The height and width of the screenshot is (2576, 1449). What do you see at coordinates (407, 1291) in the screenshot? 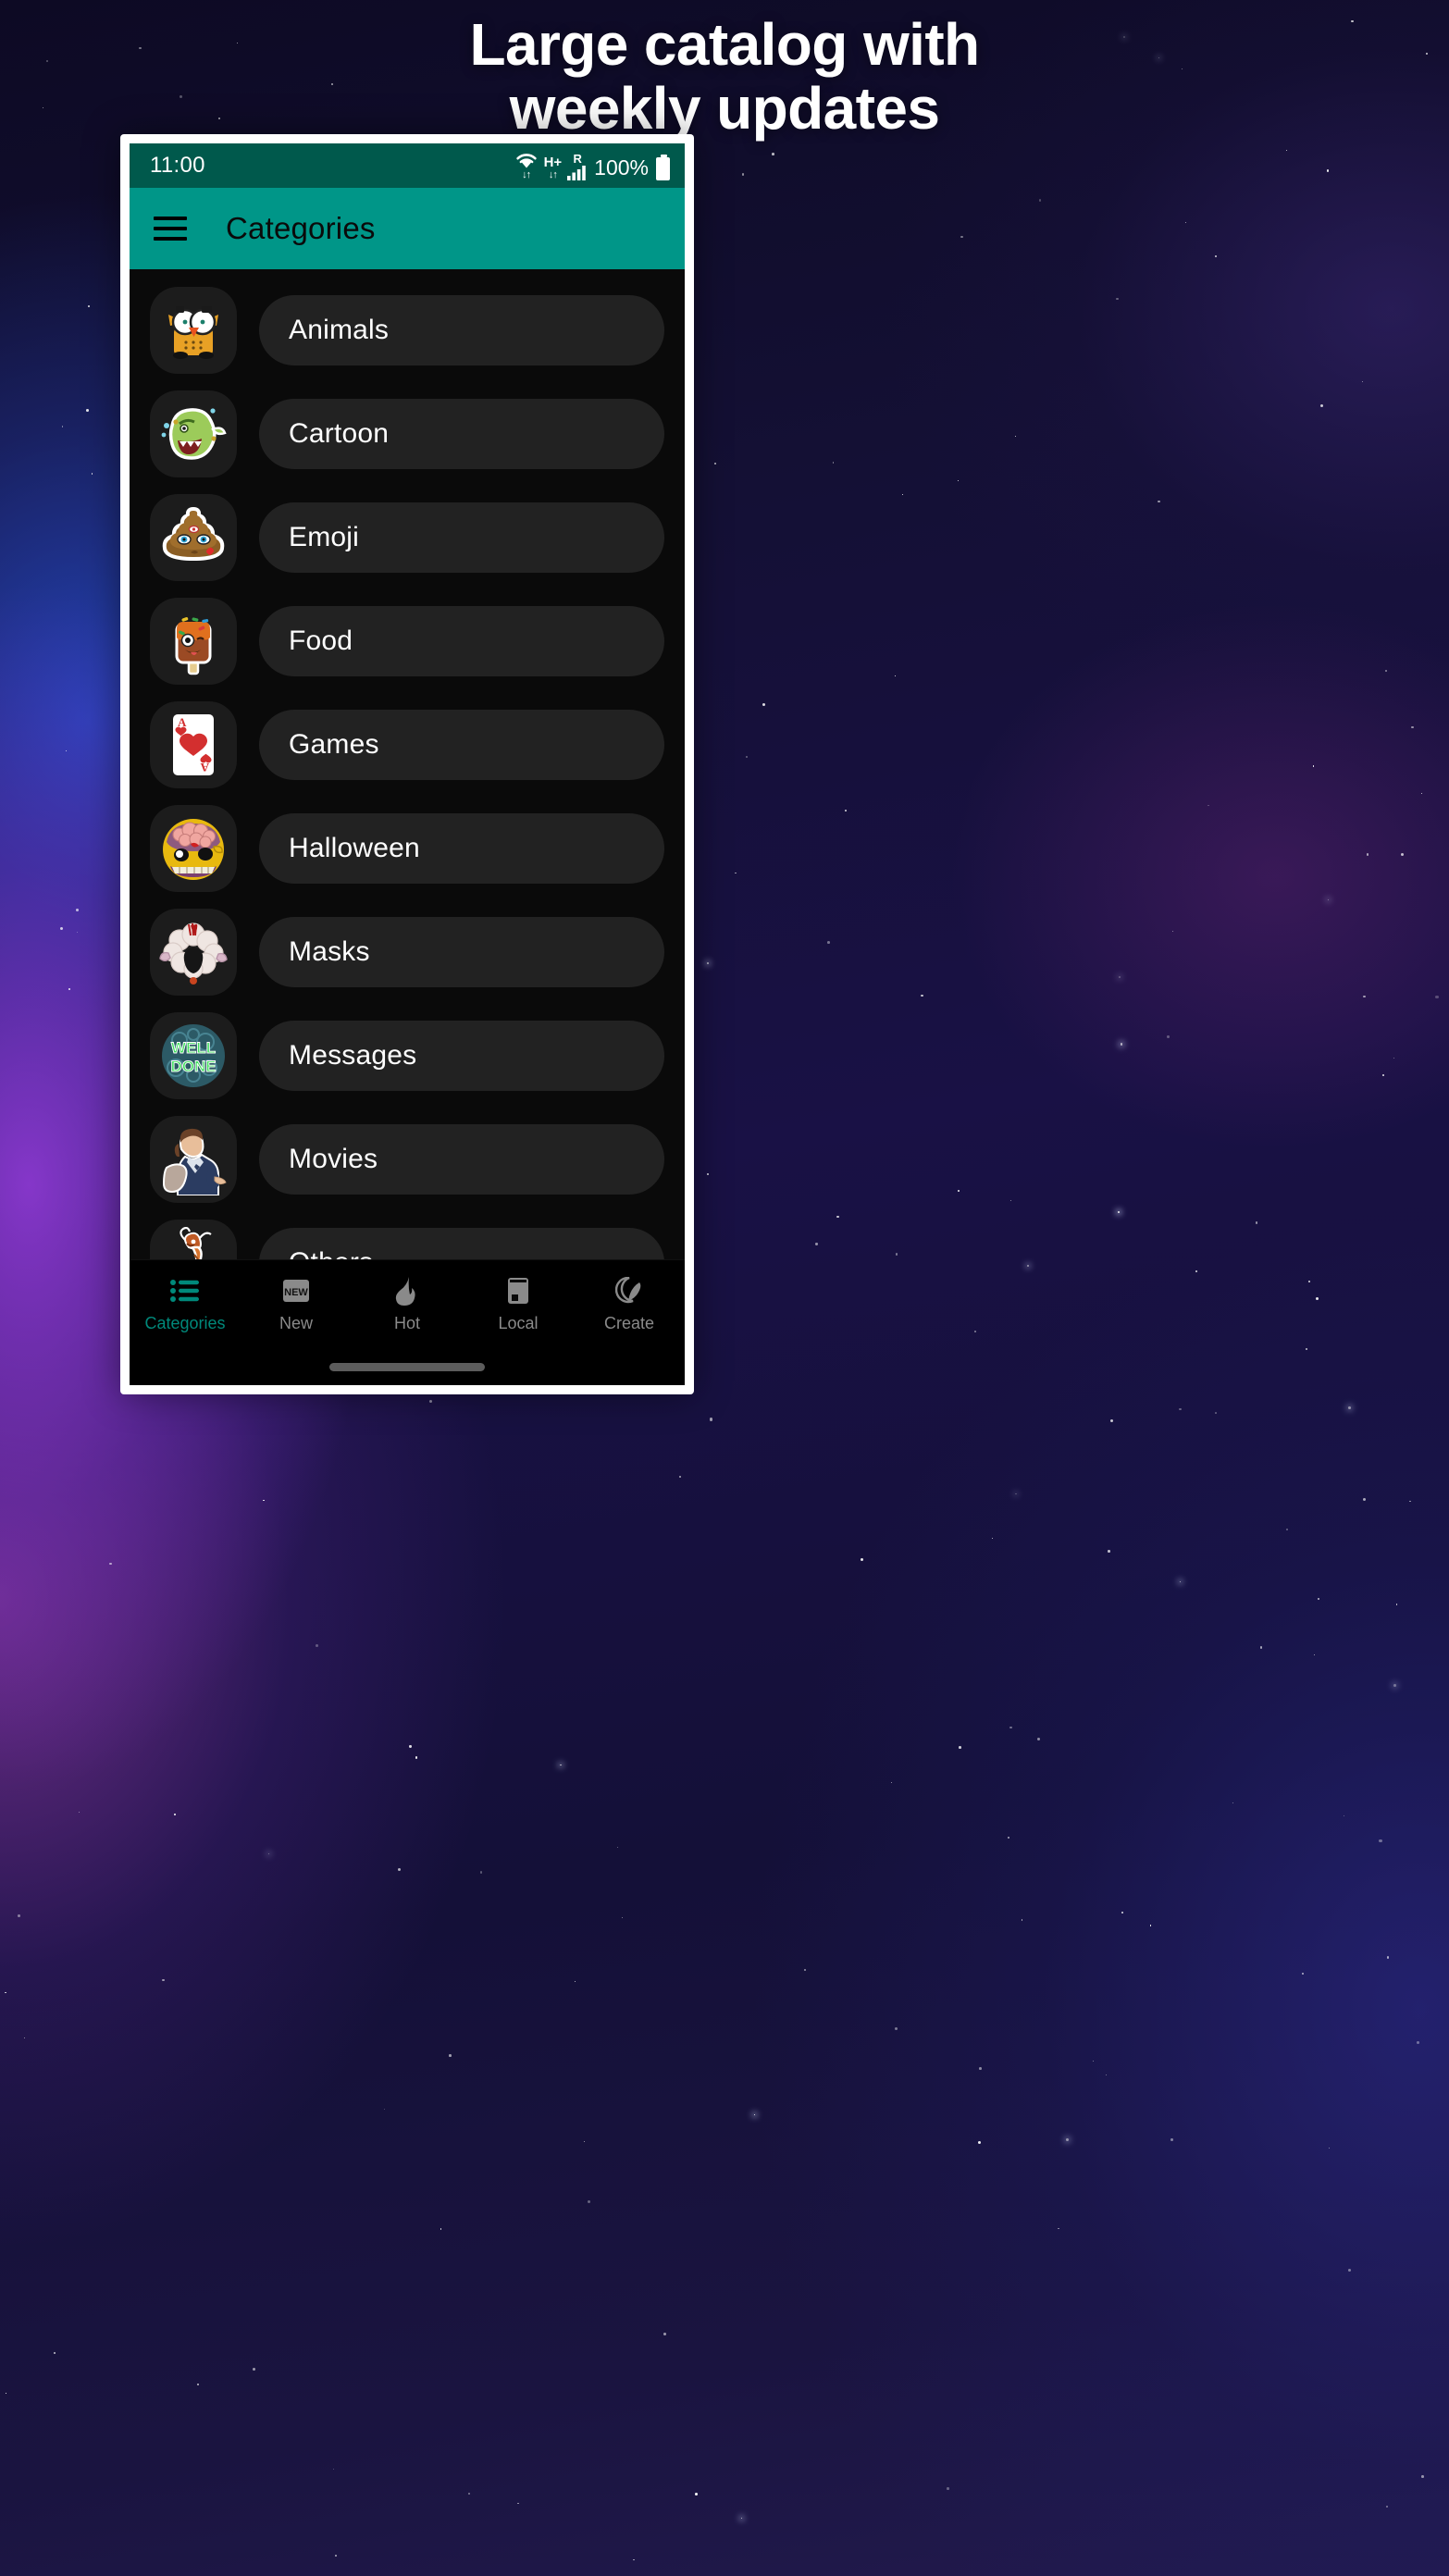
I see `flame-icon` at bounding box center [407, 1291].